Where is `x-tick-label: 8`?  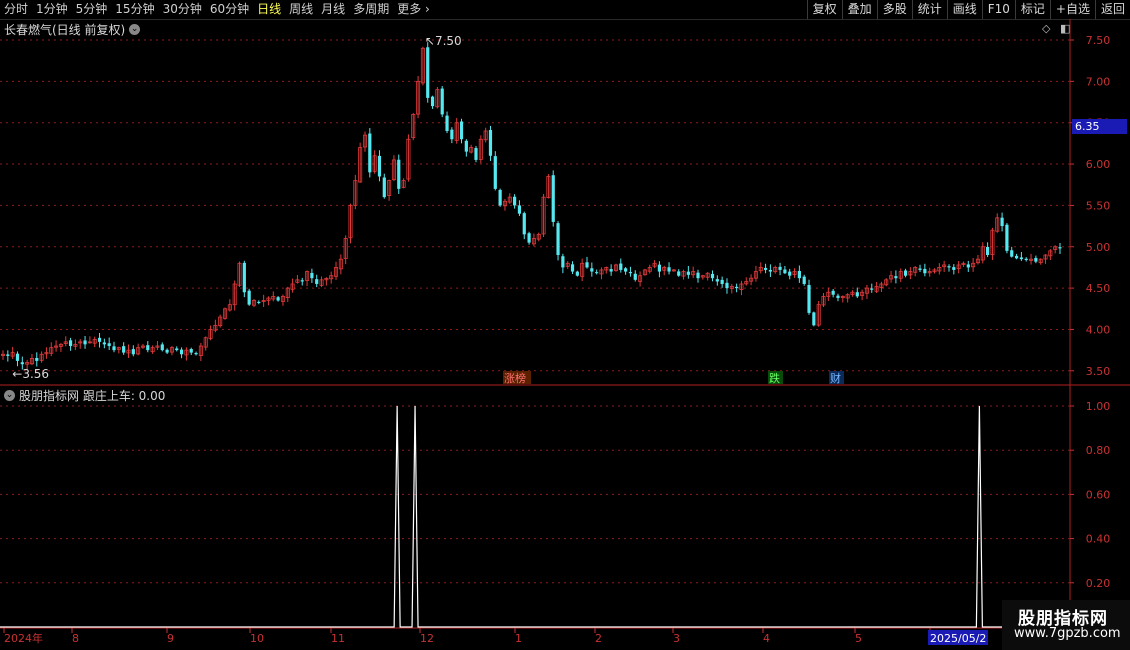
x-tick-label: 8 is located at coordinates (75, 638).